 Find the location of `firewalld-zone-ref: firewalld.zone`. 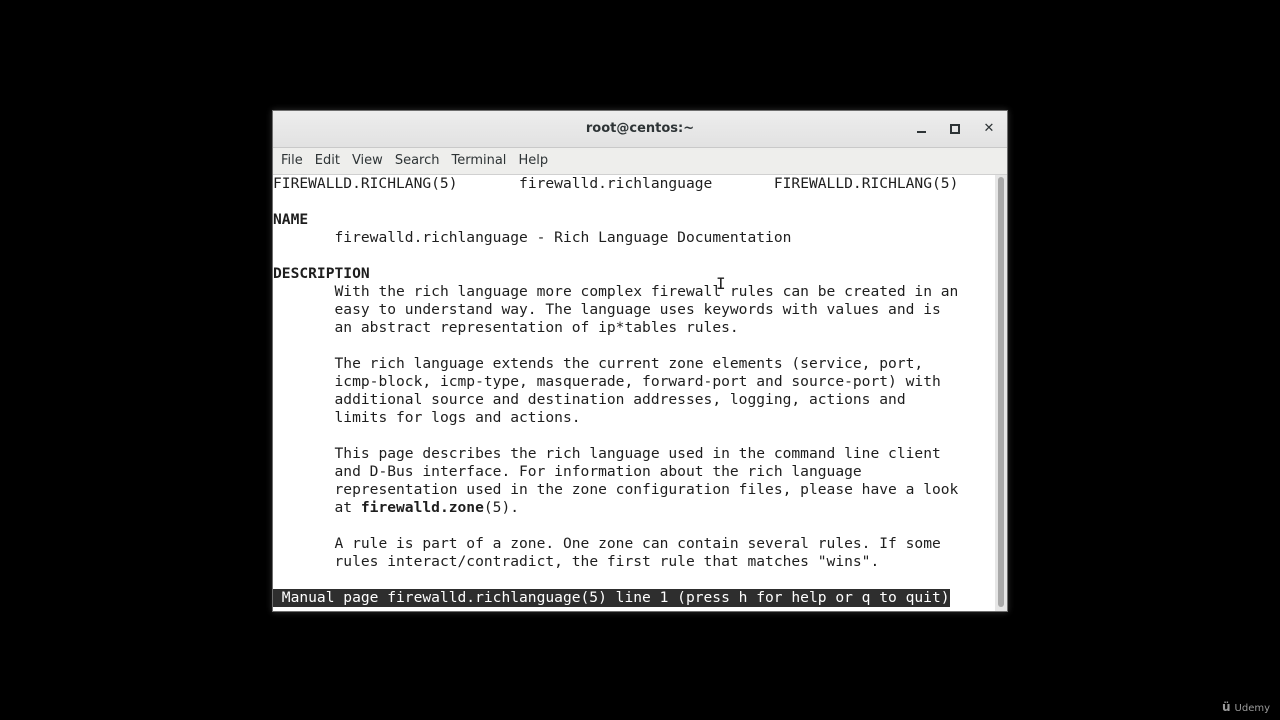

firewalld-zone-ref: firewalld.zone is located at coordinates (422, 507).